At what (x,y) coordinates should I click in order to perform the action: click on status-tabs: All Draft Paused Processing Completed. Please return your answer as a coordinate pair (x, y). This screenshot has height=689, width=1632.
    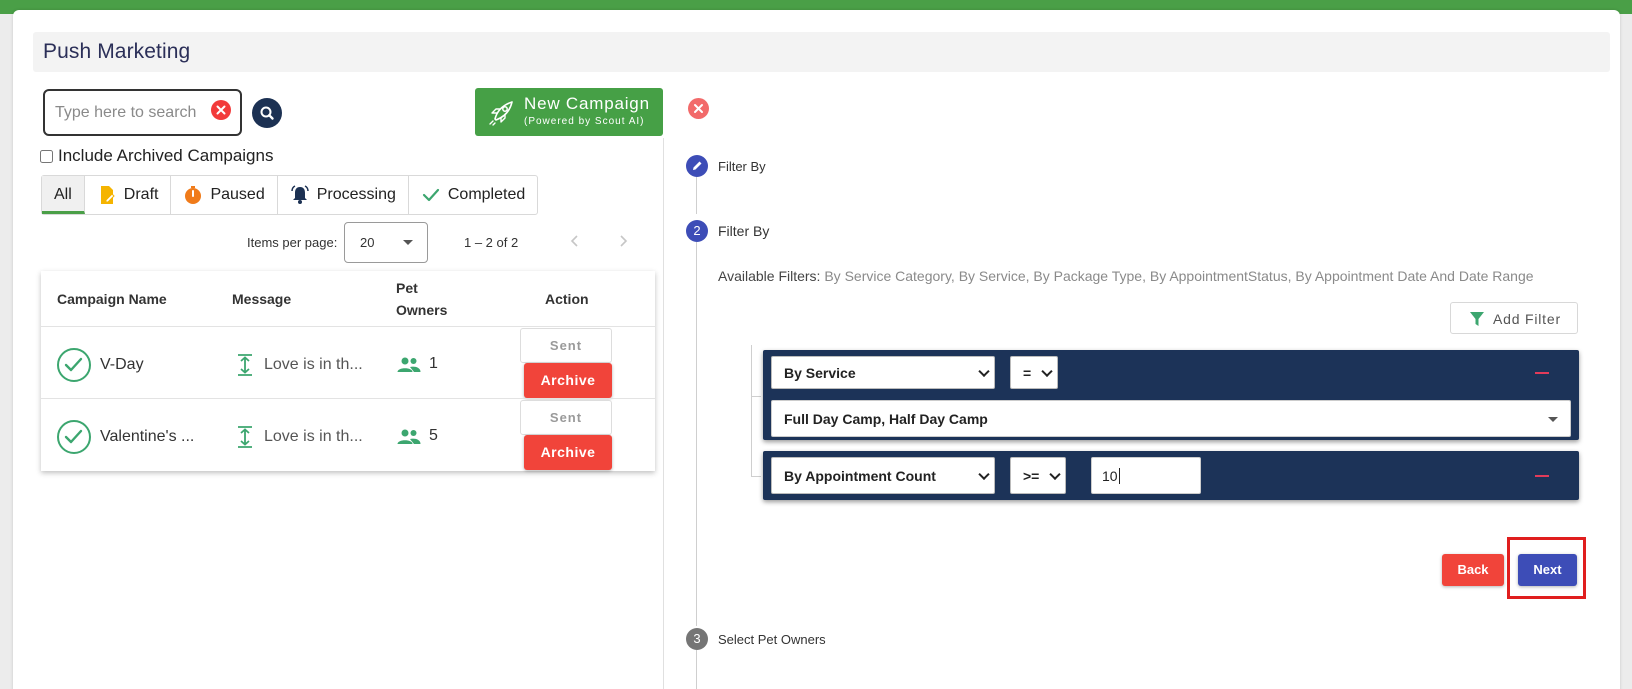
    Looking at the image, I should click on (290, 195).